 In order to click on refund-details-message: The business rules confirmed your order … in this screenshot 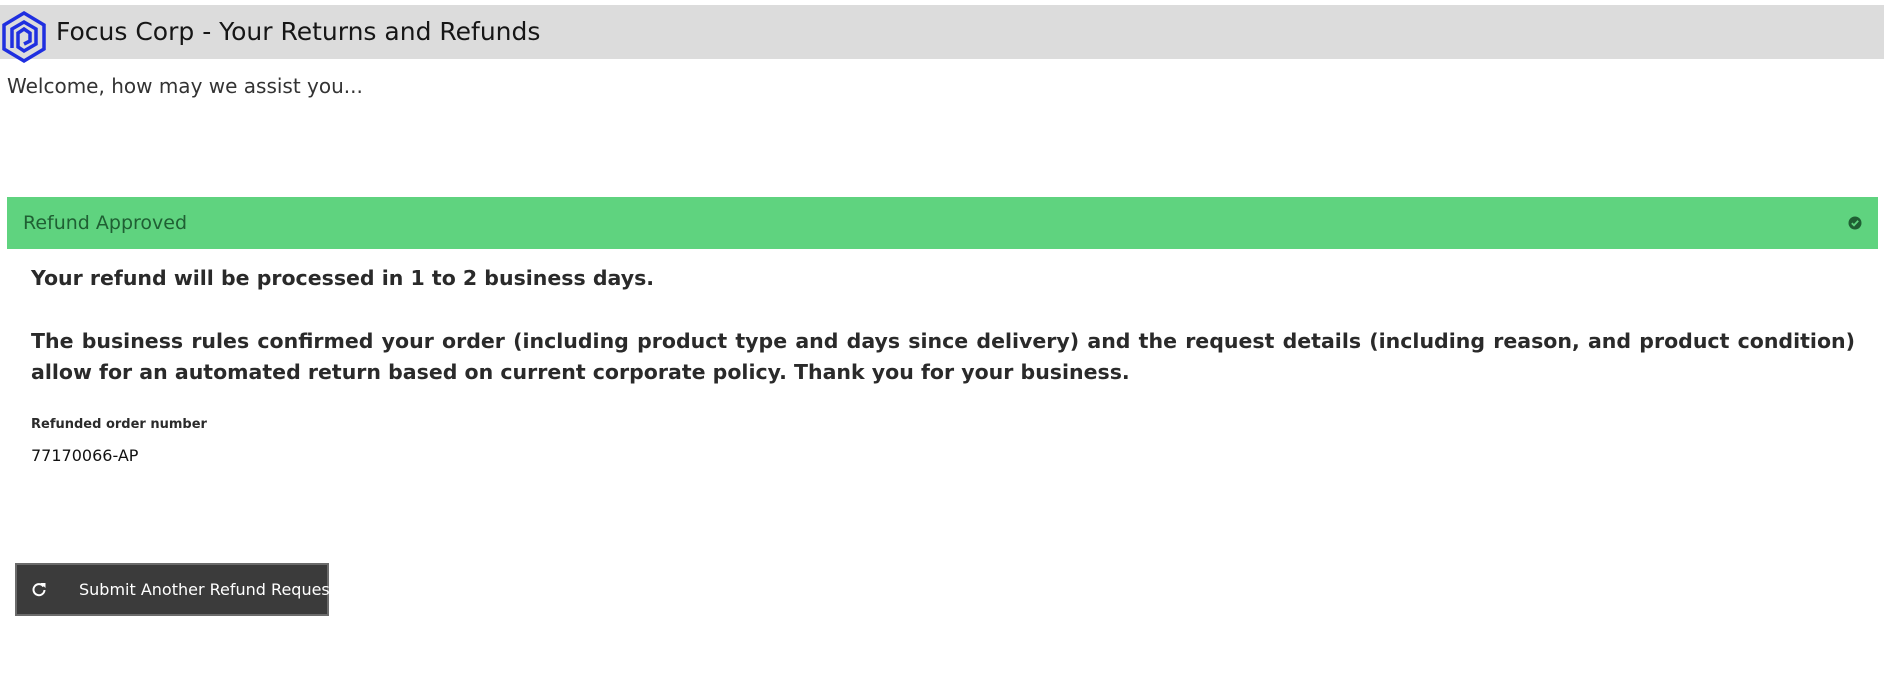, I will do `click(943, 356)`.